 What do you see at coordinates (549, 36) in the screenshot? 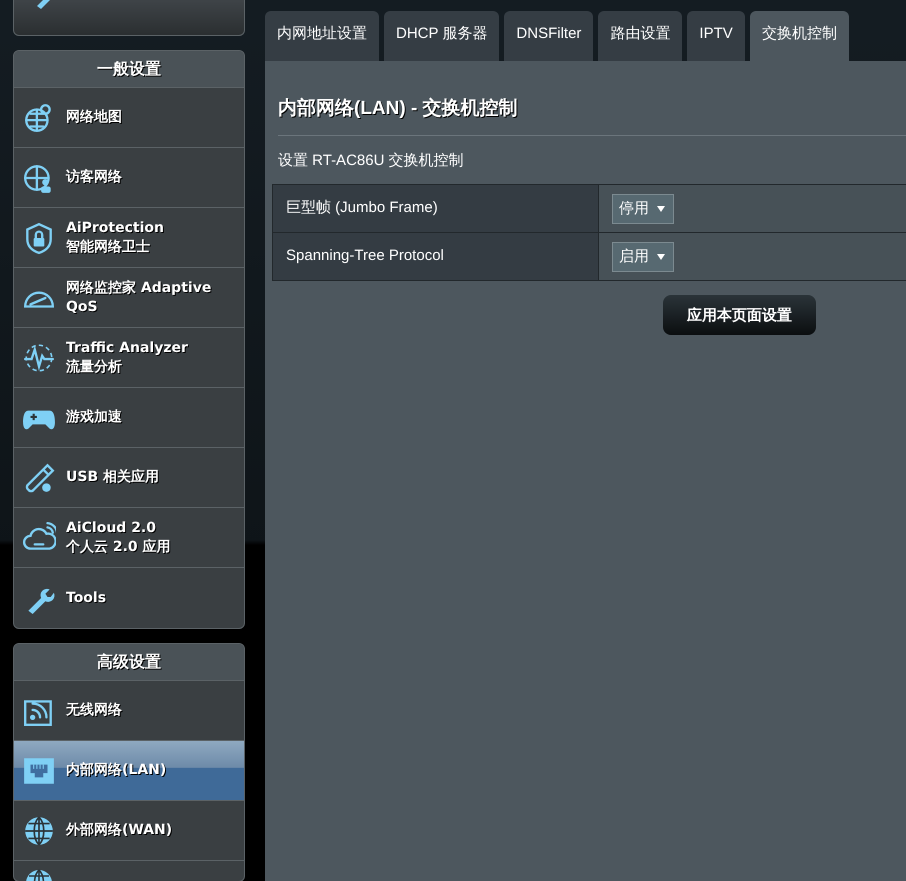
I see `tab: DNSFilter` at bounding box center [549, 36].